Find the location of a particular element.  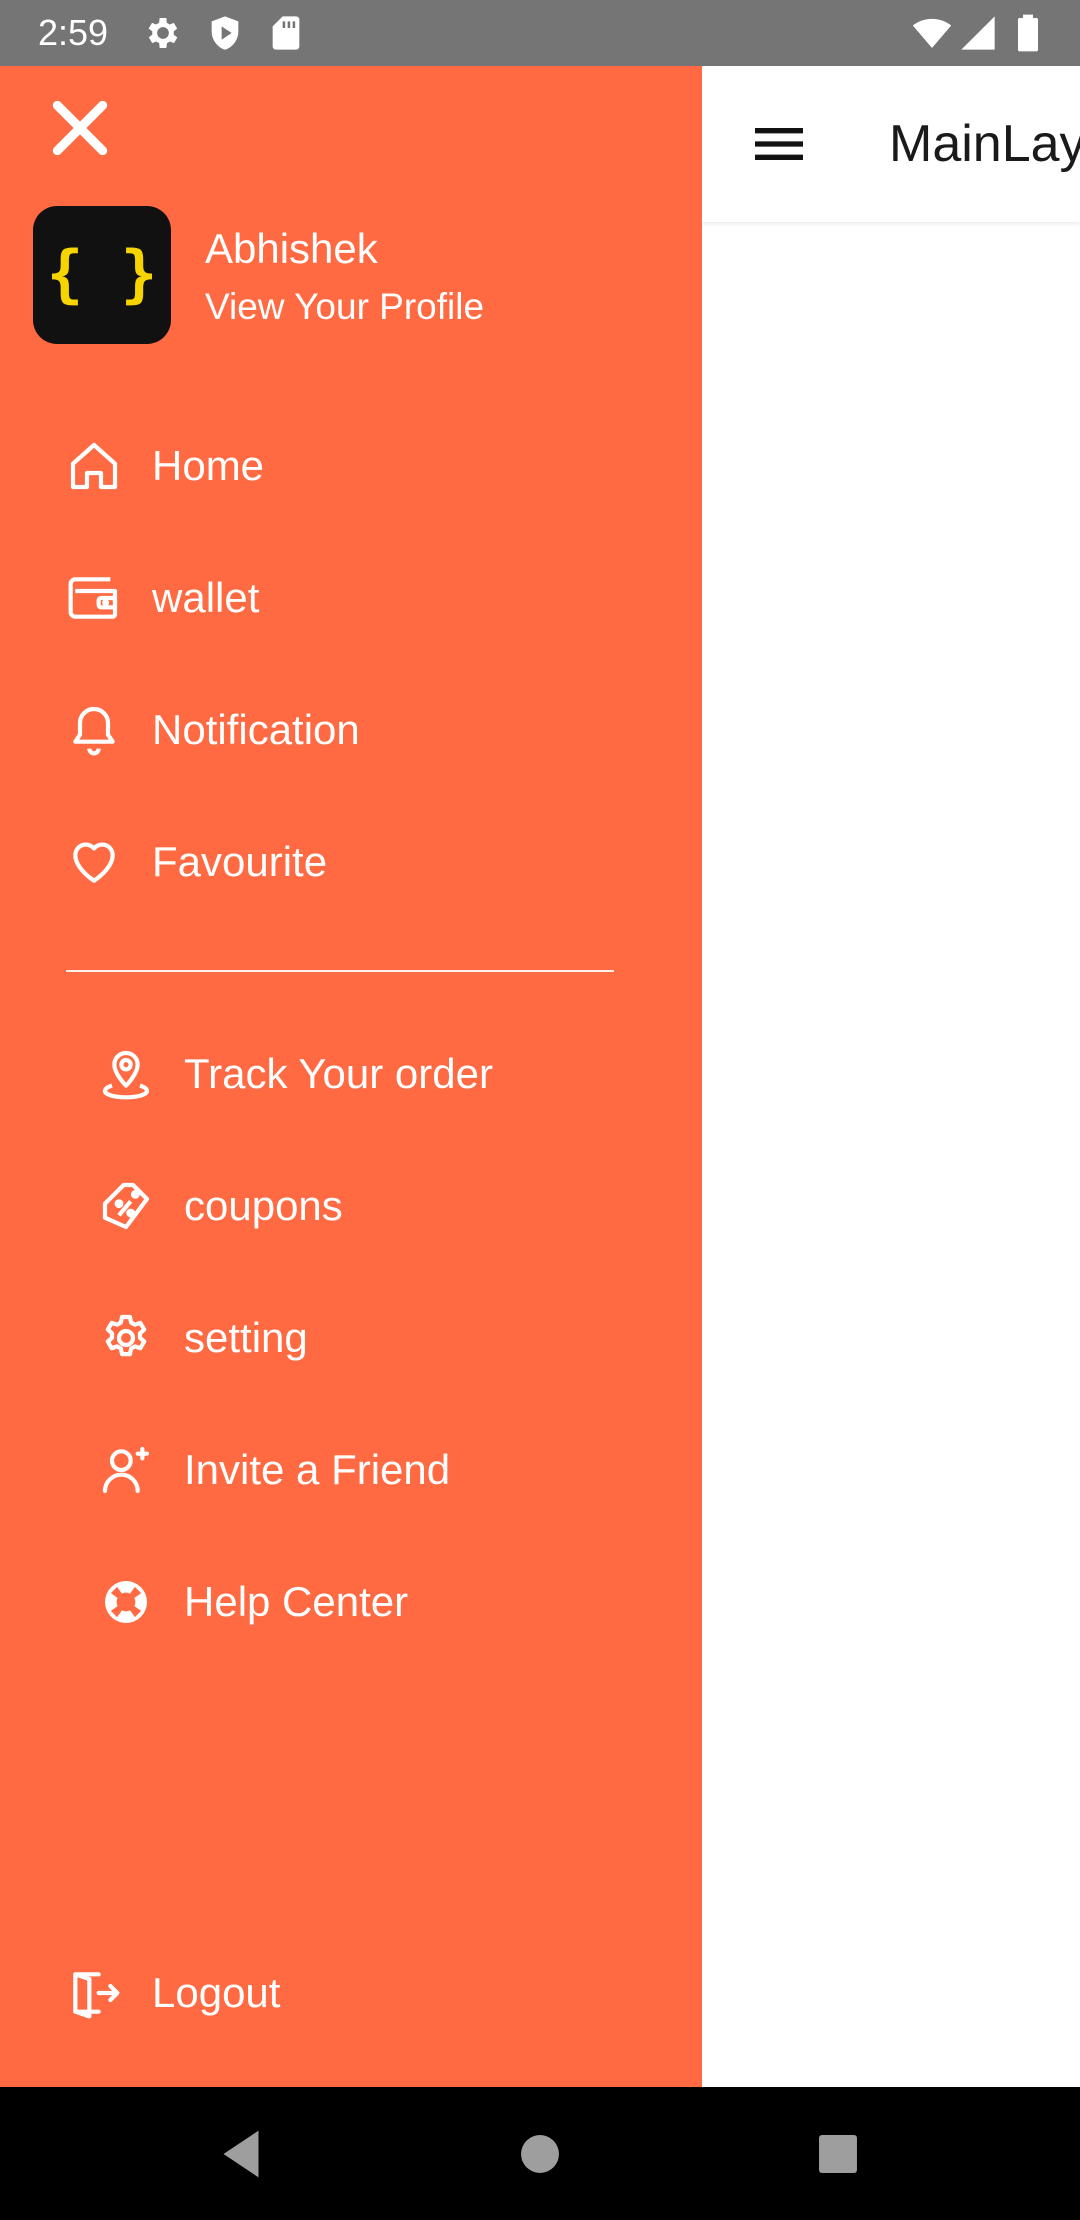

drawer-item-home: Home is located at coordinates (364, 466).